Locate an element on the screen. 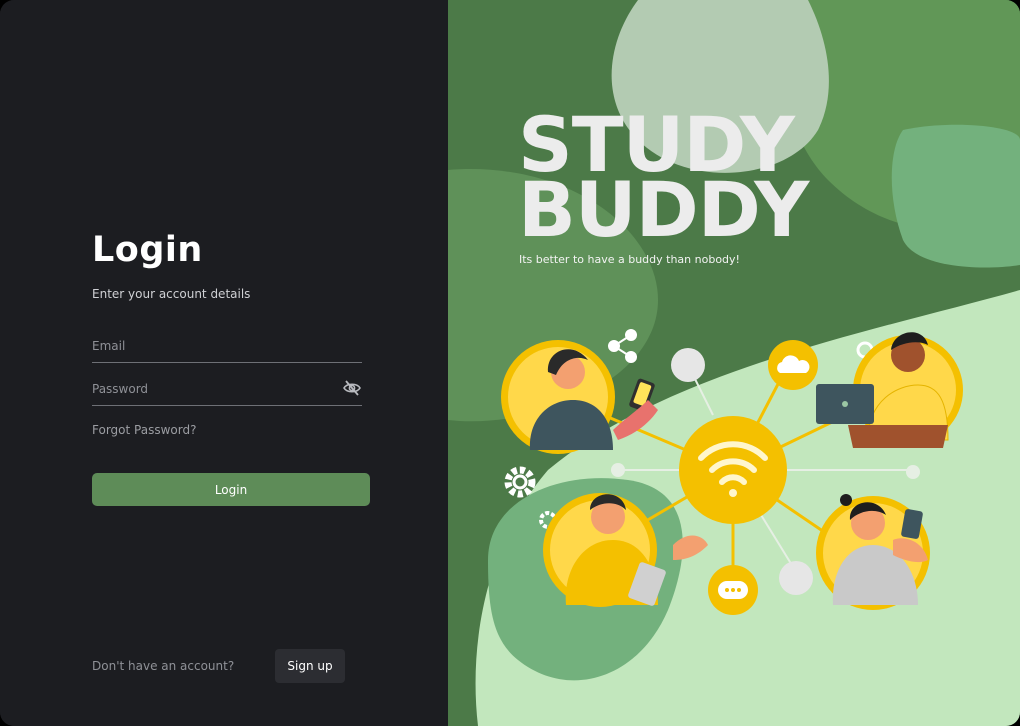  brand-tagline: Its better to have a buddy than nobody! is located at coordinates (629, 259).